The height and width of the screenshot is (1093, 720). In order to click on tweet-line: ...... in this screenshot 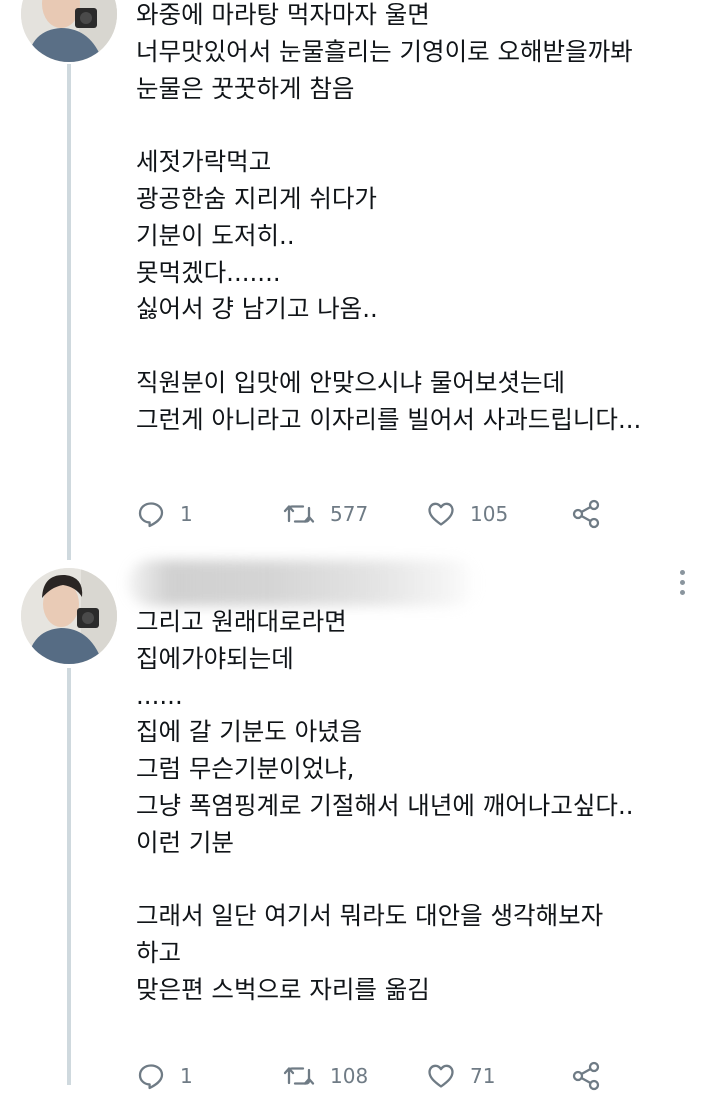, I will do `click(159, 695)`.